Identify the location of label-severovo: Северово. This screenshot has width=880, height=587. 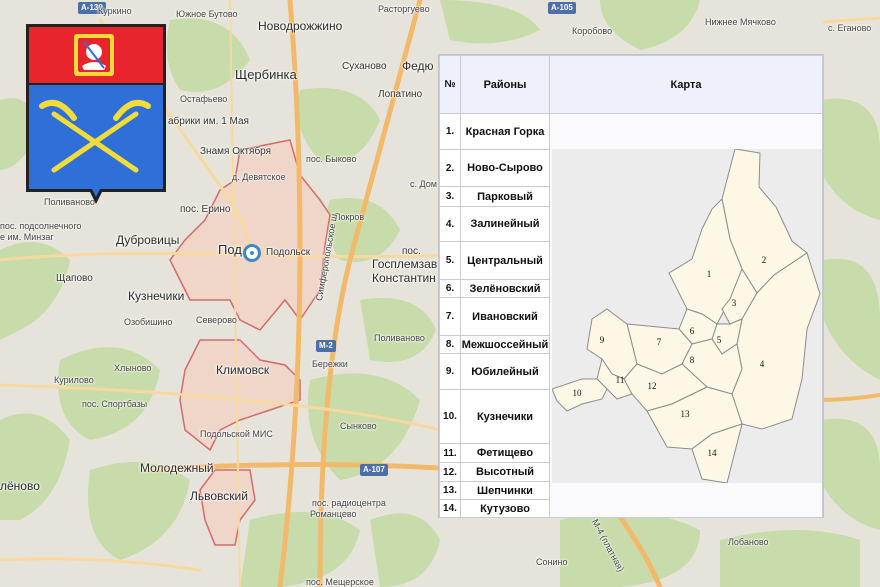
(216, 320).